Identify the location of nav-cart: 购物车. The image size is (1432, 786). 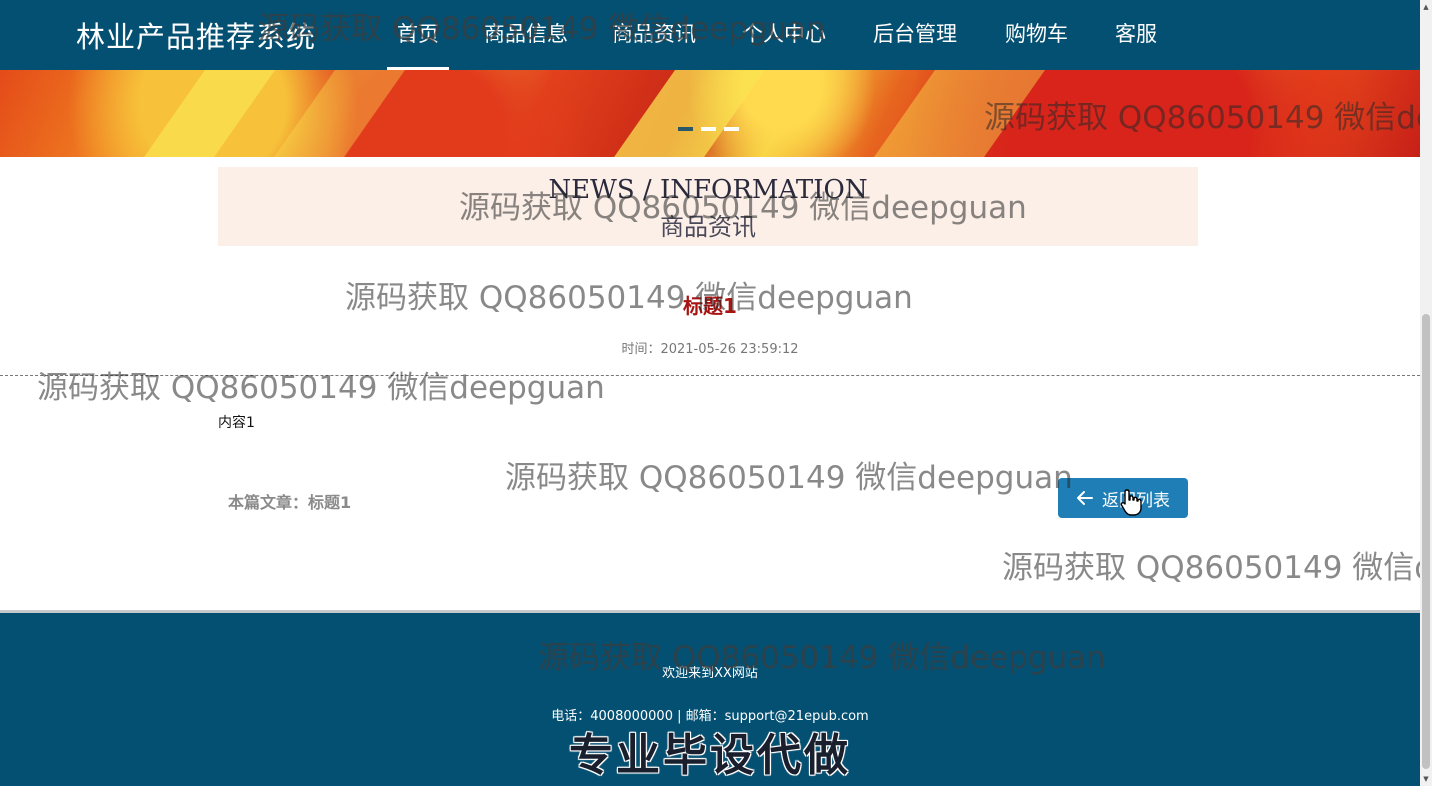
(1036, 44).